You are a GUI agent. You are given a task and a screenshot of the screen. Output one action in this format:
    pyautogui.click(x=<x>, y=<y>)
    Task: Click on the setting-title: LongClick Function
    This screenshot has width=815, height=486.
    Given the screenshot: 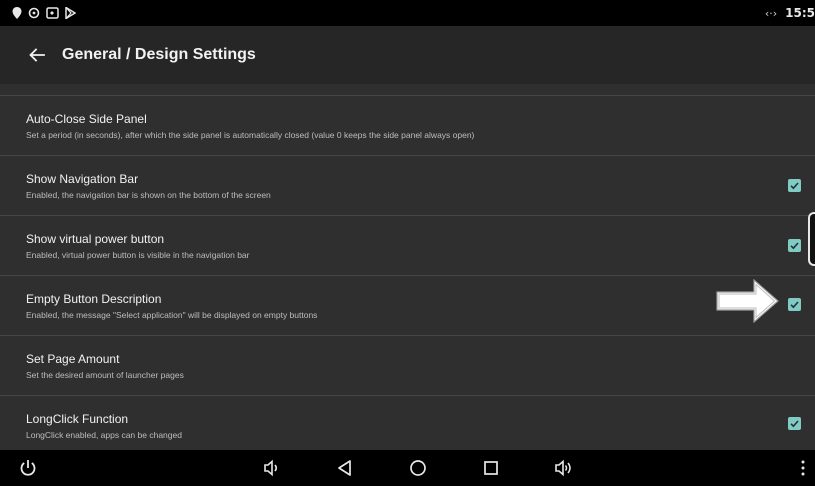 What is the action you would take?
    pyautogui.click(x=77, y=419)
    